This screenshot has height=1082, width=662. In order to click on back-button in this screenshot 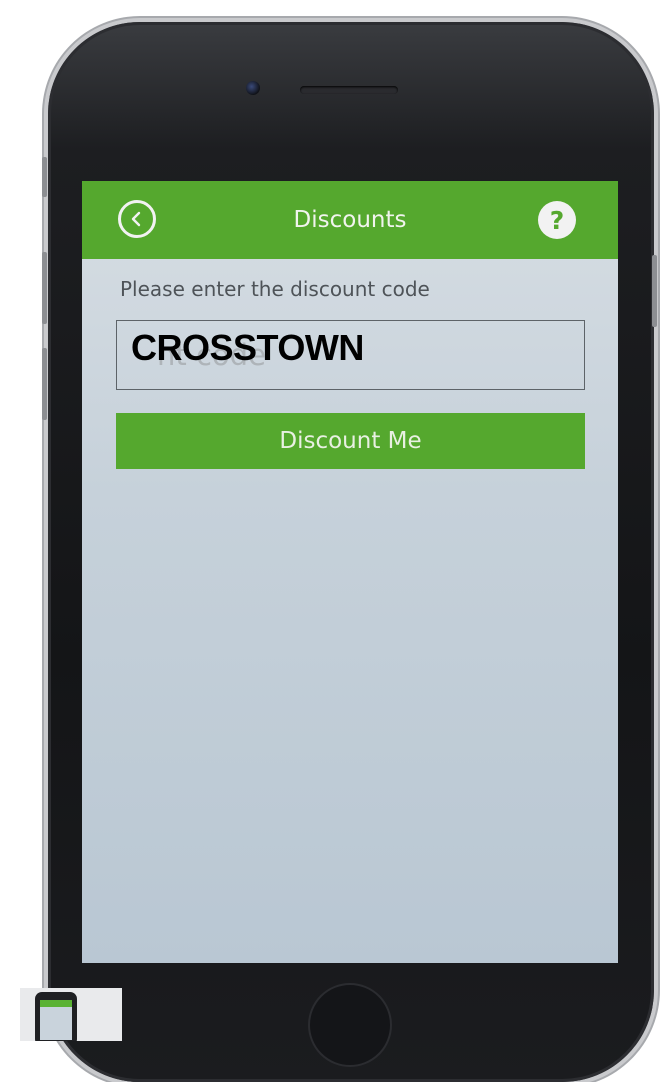, I will do `click(137, 219)`.